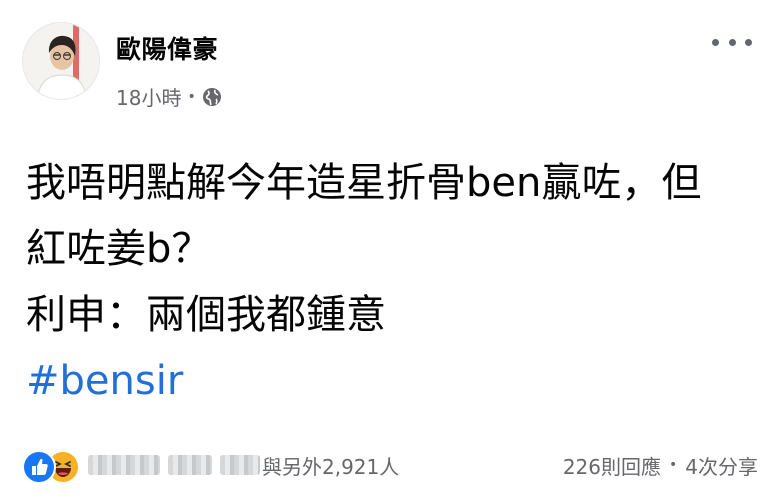  What do you see at coordinates (721, 465) in the screenshot?
I see `shares-count: 4次分享` at bounding box center [721, 465].